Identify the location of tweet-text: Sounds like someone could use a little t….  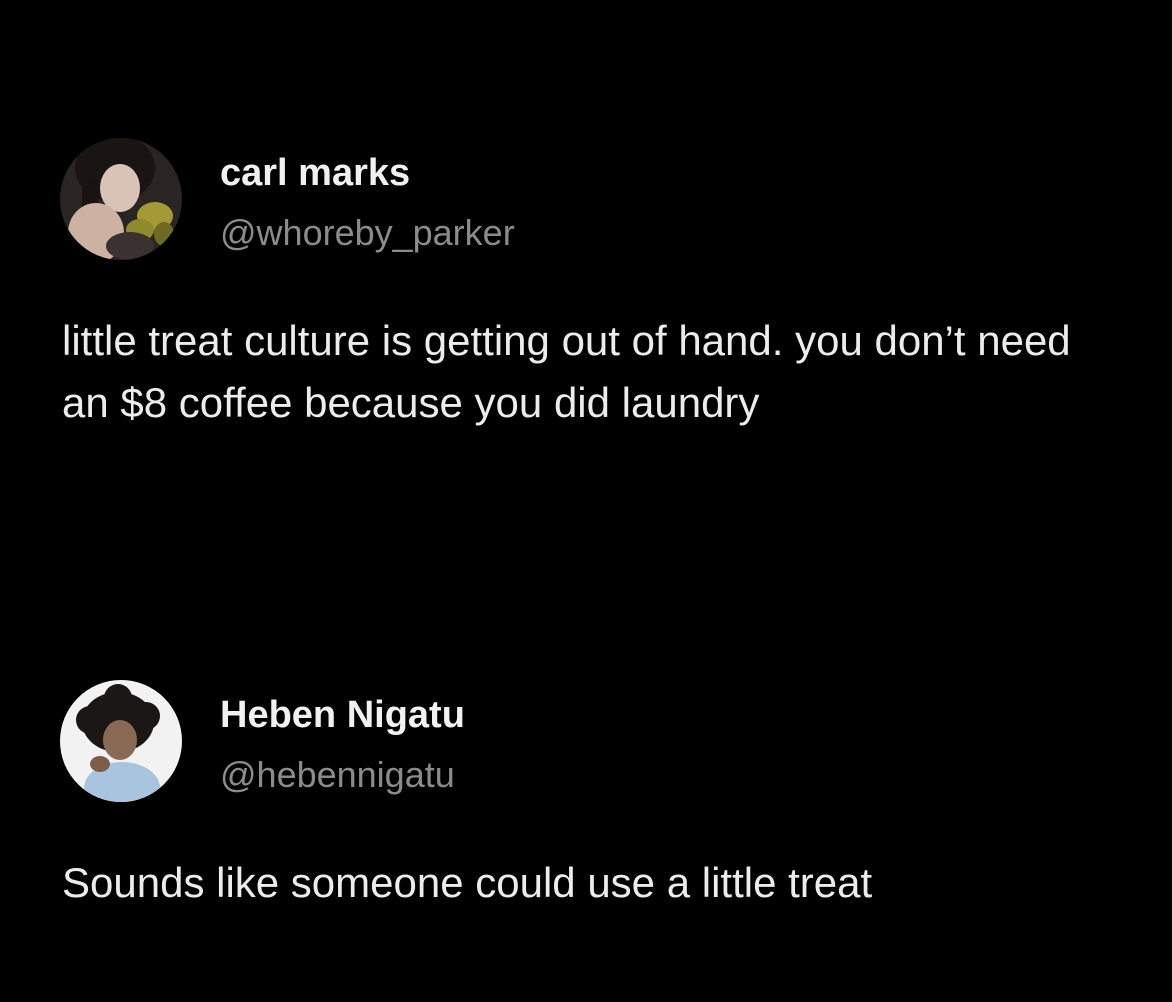
(467, 882).